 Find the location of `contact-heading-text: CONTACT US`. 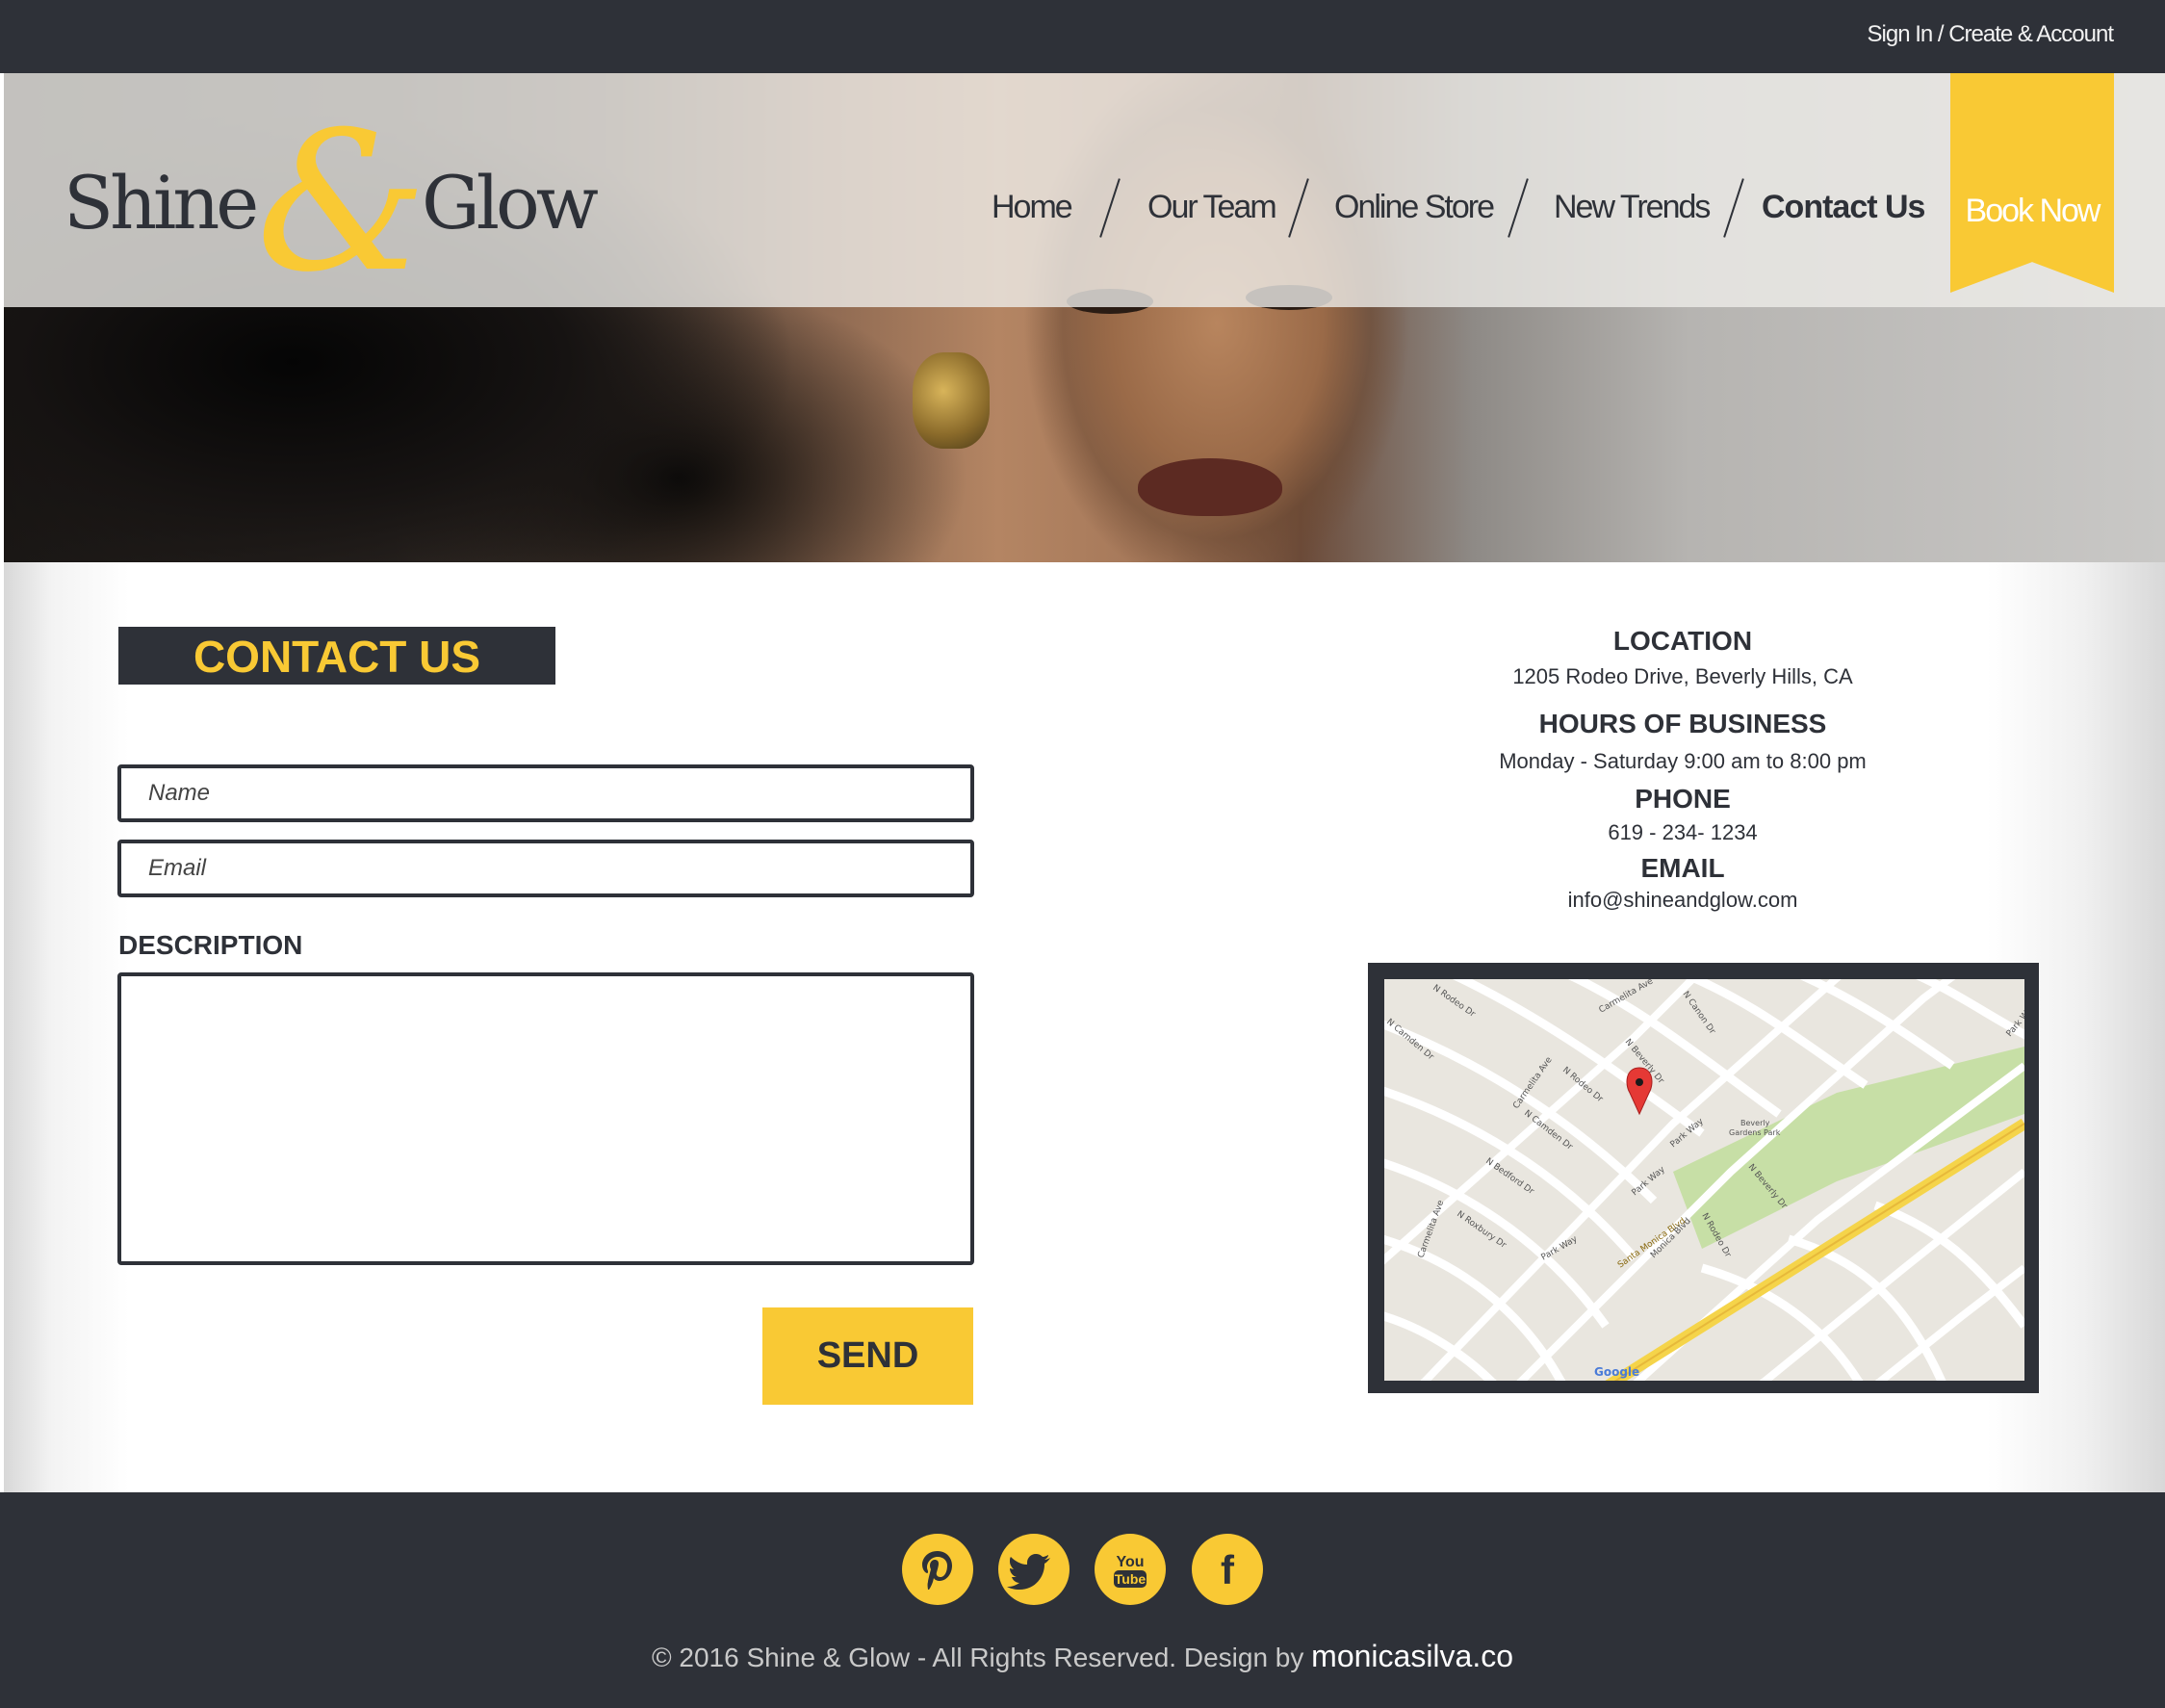

contact-heading-text: CONTACT US is located at coordinates (337, 657).